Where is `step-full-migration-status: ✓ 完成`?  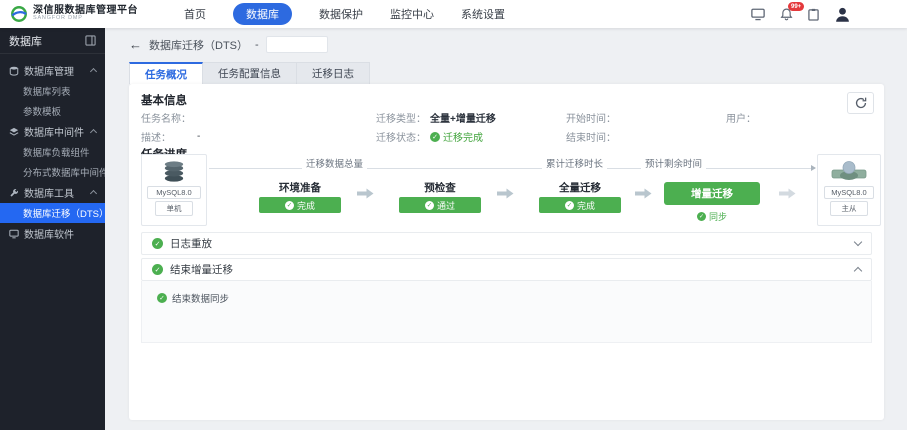
step-full-migration-status: ✓ 完成 is located at coordinates (580, 205).